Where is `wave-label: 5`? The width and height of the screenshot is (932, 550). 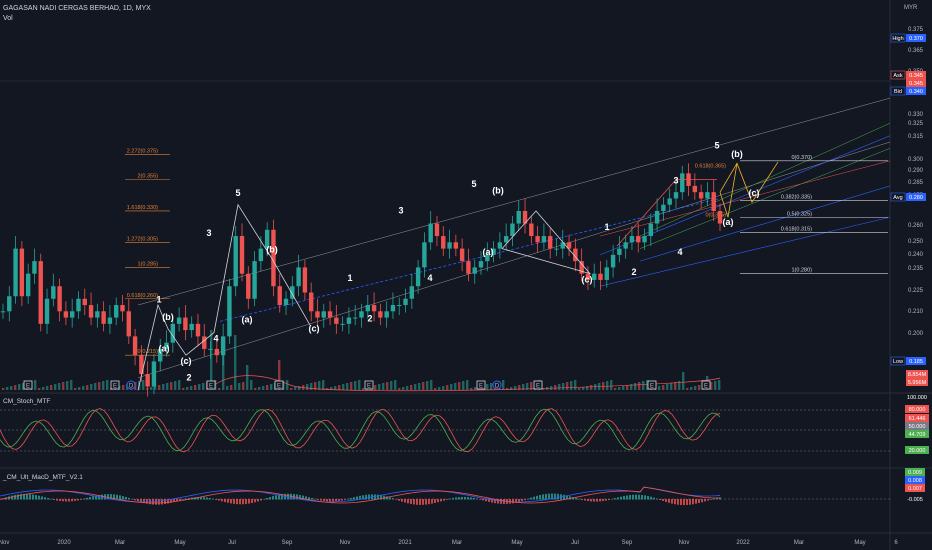
wave-label: 5 is located at coordinates (716, 145).